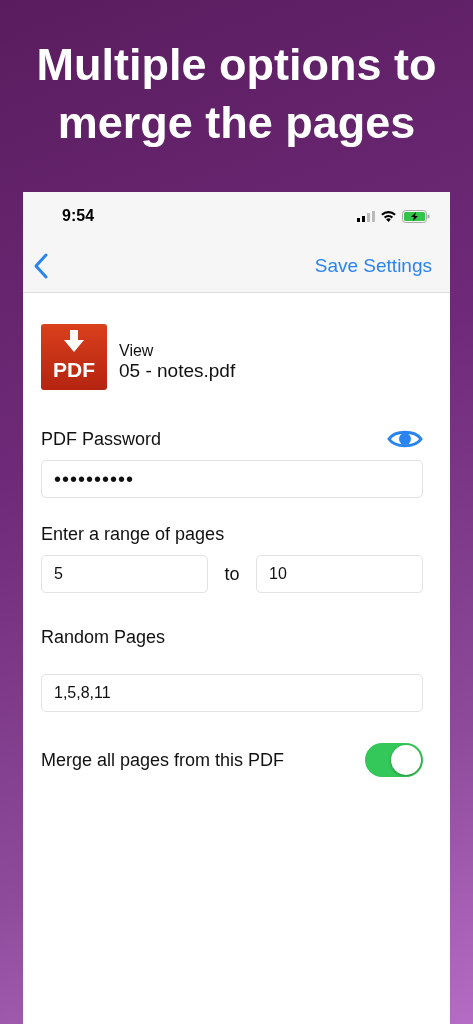 The image size is (473, 1024). I want to click on download-arrow-icon, so click(74, 342).